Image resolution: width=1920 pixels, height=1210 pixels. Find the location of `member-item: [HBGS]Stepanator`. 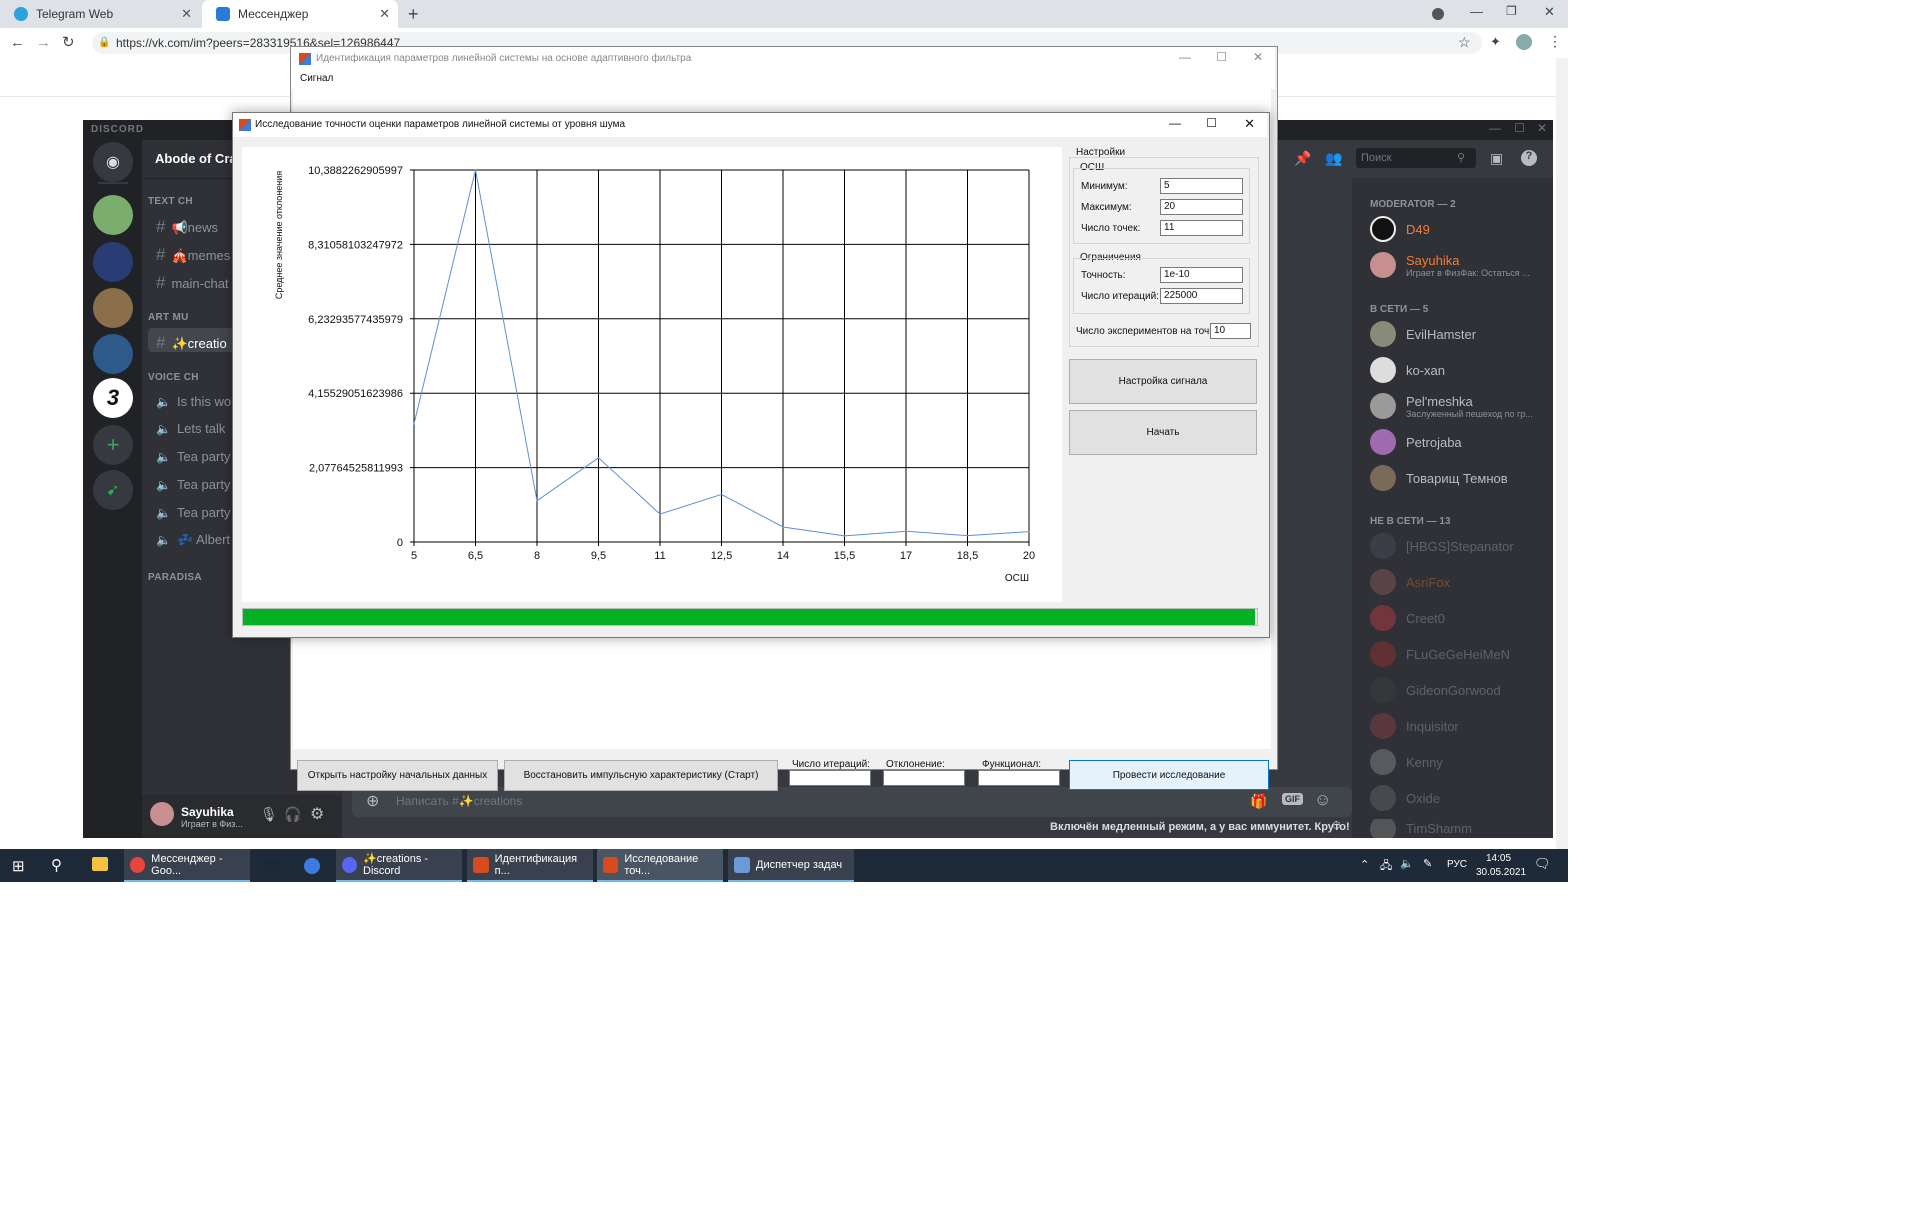

member-item: [HBGS]Stepanator is located at coordinates (1442, 546).